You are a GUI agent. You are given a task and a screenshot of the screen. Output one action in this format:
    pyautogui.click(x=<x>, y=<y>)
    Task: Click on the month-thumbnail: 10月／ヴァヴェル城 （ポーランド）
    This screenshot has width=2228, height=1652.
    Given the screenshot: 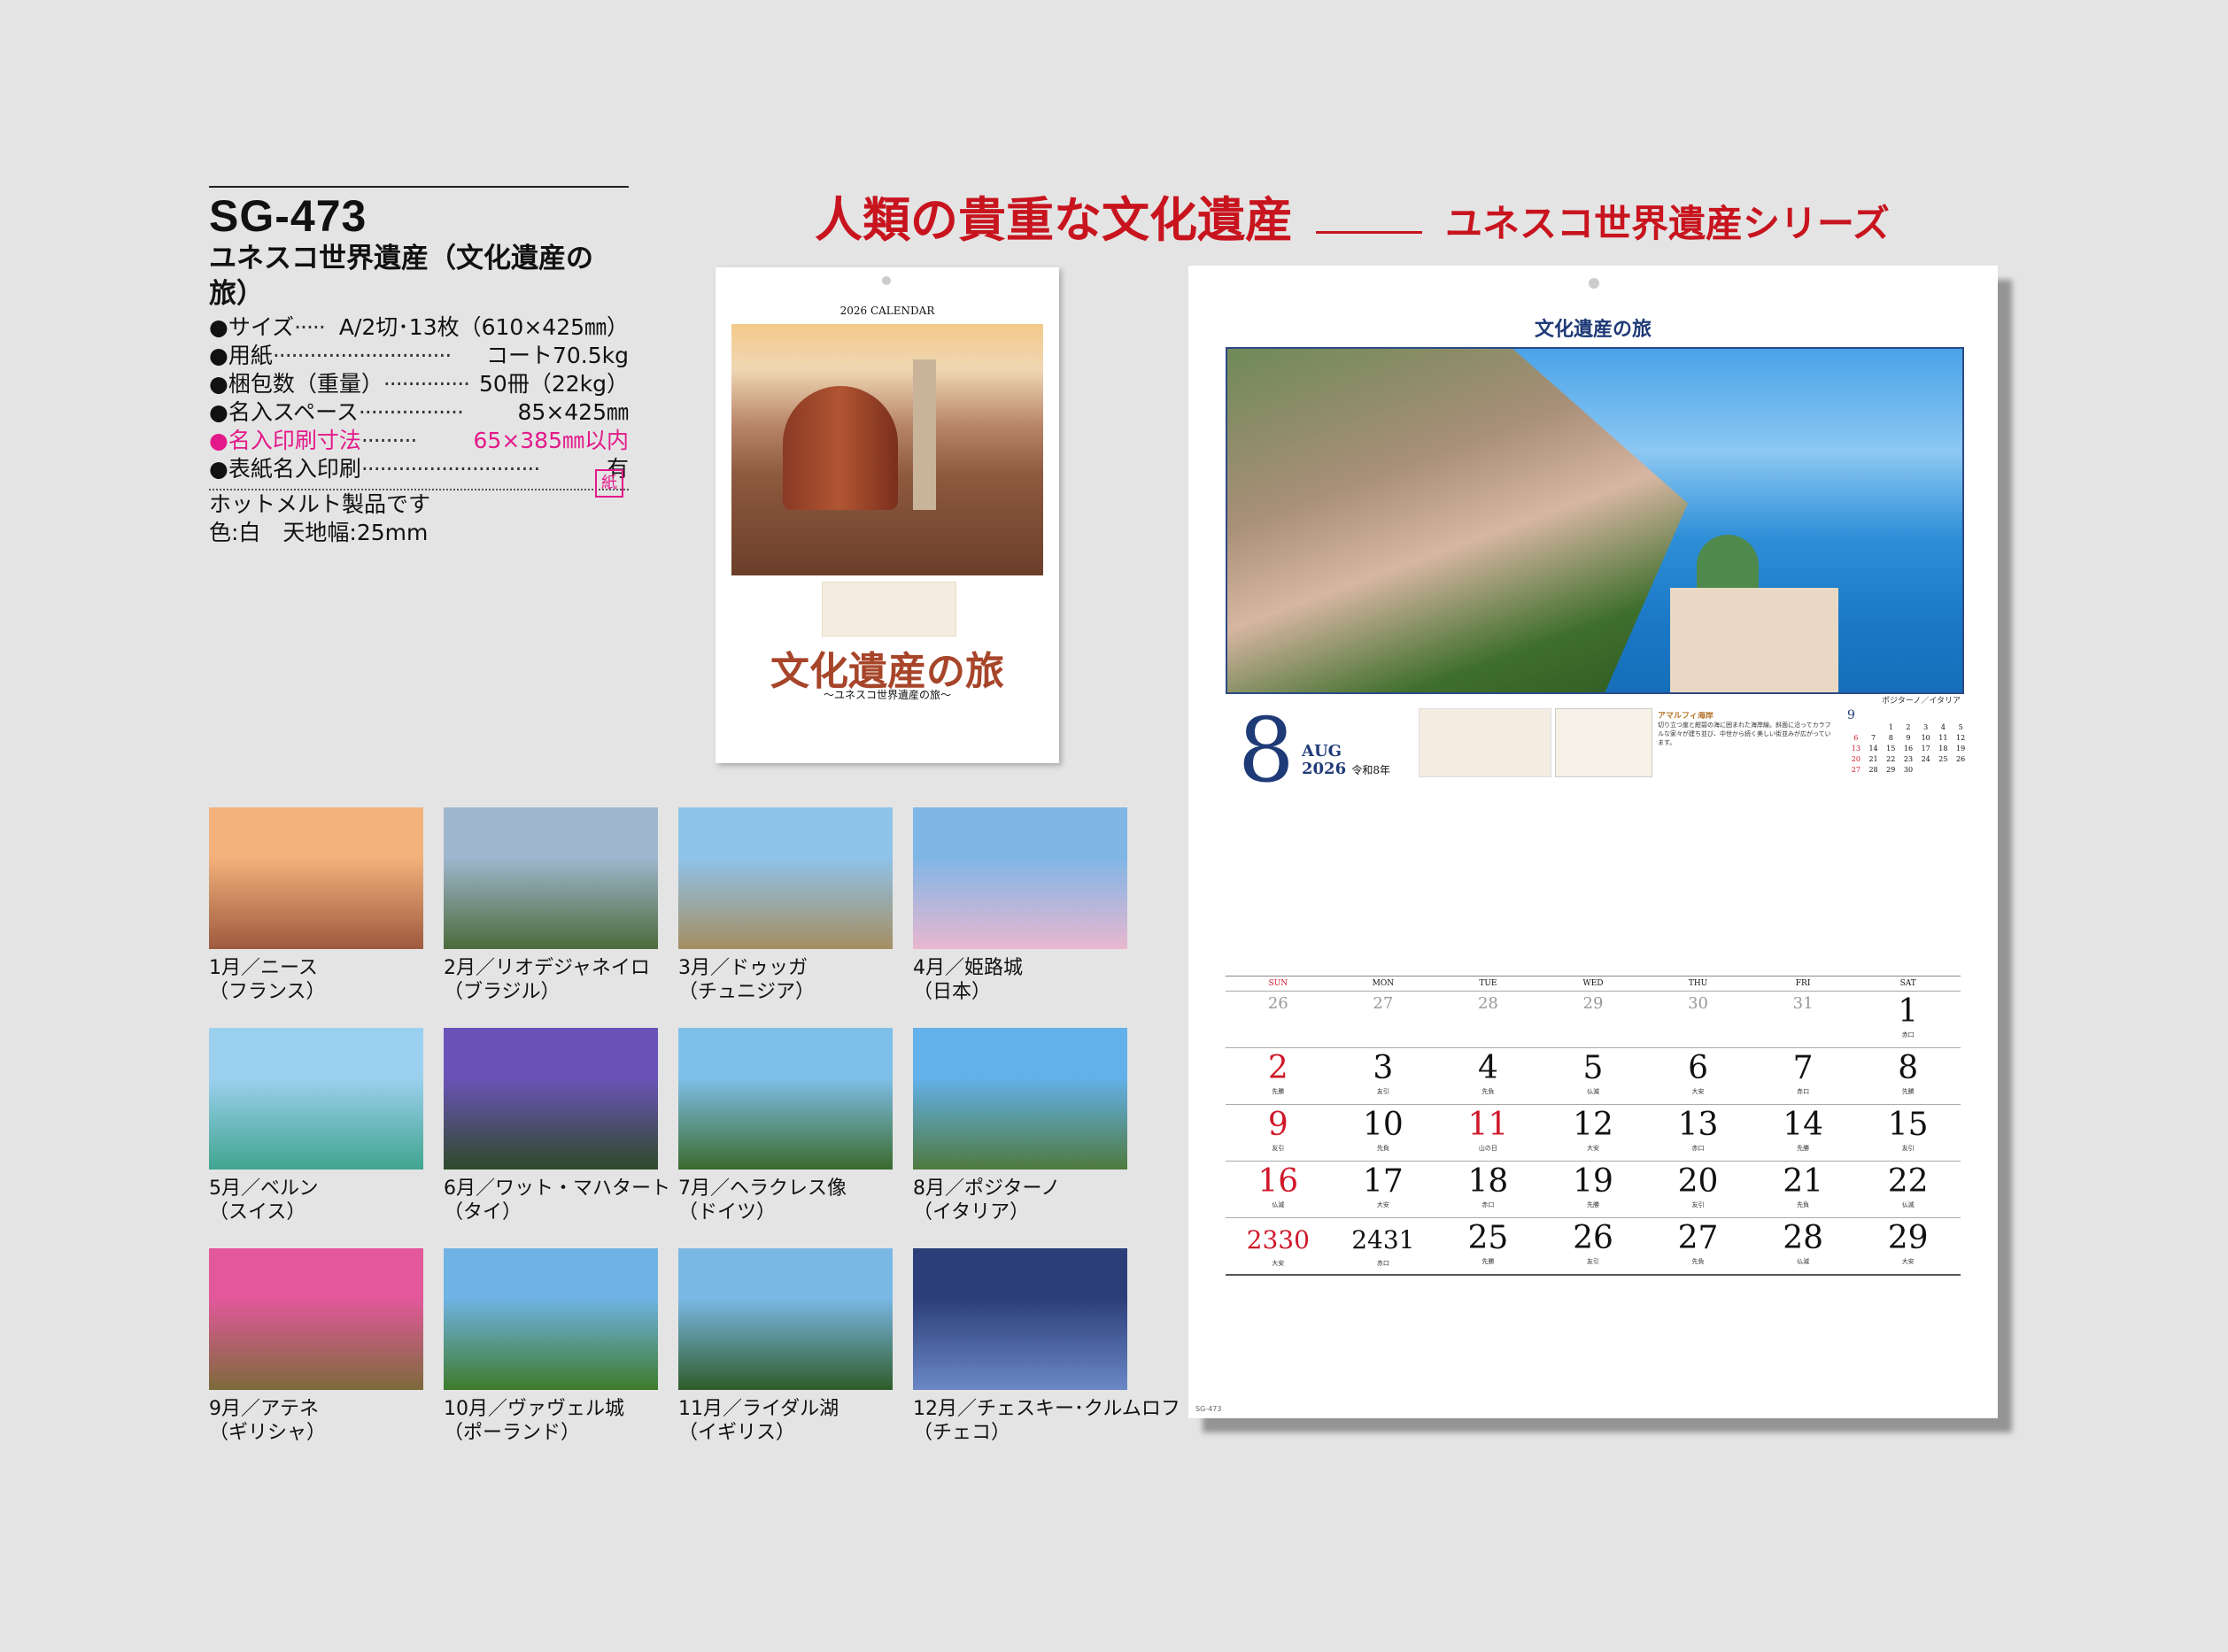 What is the action you would take?
    pyautogui.click(x=551, y=1346)
    